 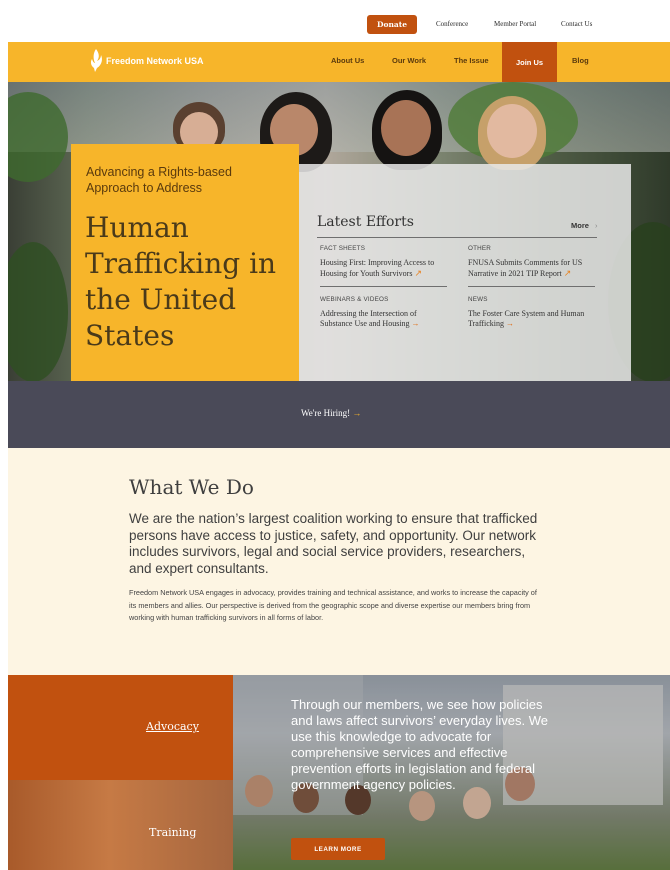 I want to click on more-link: More, so click(x=580, y=225).